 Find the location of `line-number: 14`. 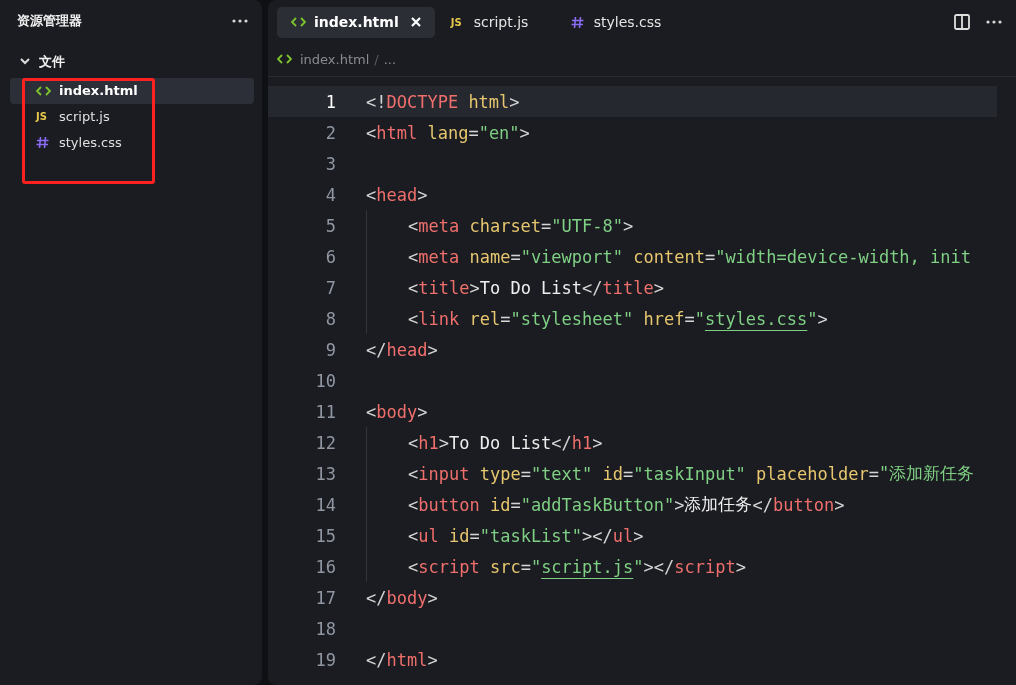

line-number: 14 is located at coordinates (325, 504).